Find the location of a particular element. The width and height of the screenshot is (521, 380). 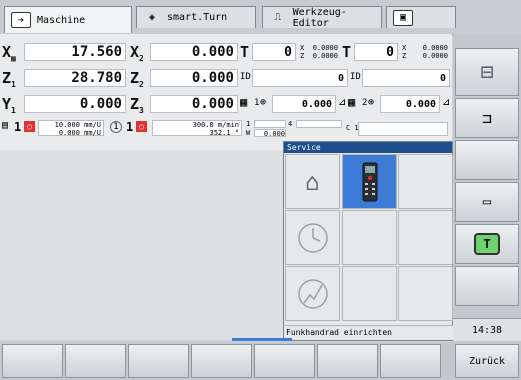

tool-x-label: X is located at coordinates (302, 48).